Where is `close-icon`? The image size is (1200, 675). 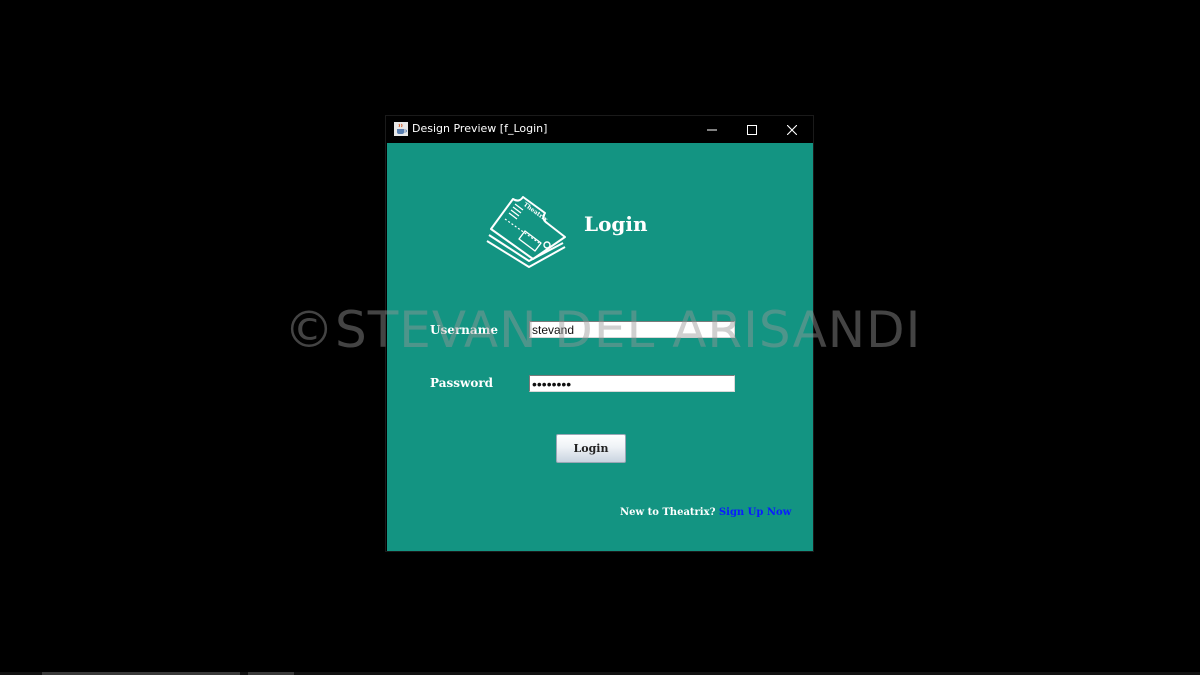 close-icon is located at coordinates (792, 129).